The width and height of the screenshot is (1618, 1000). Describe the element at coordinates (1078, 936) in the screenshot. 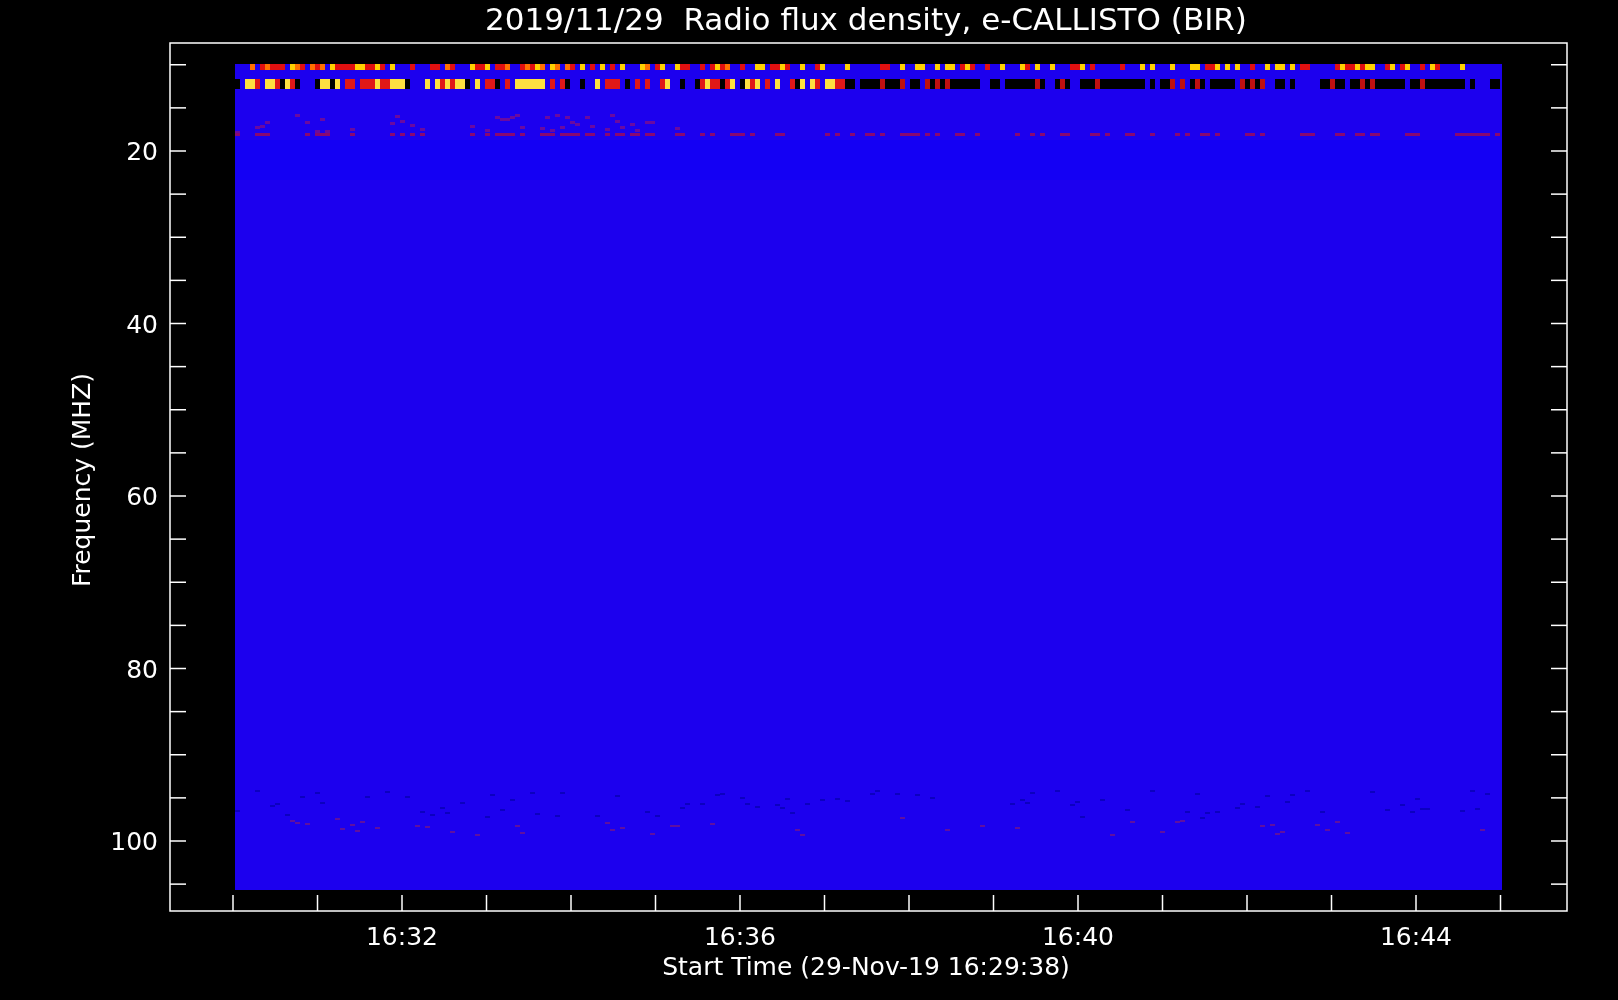

I see `tick-label: 16:40` at that location.